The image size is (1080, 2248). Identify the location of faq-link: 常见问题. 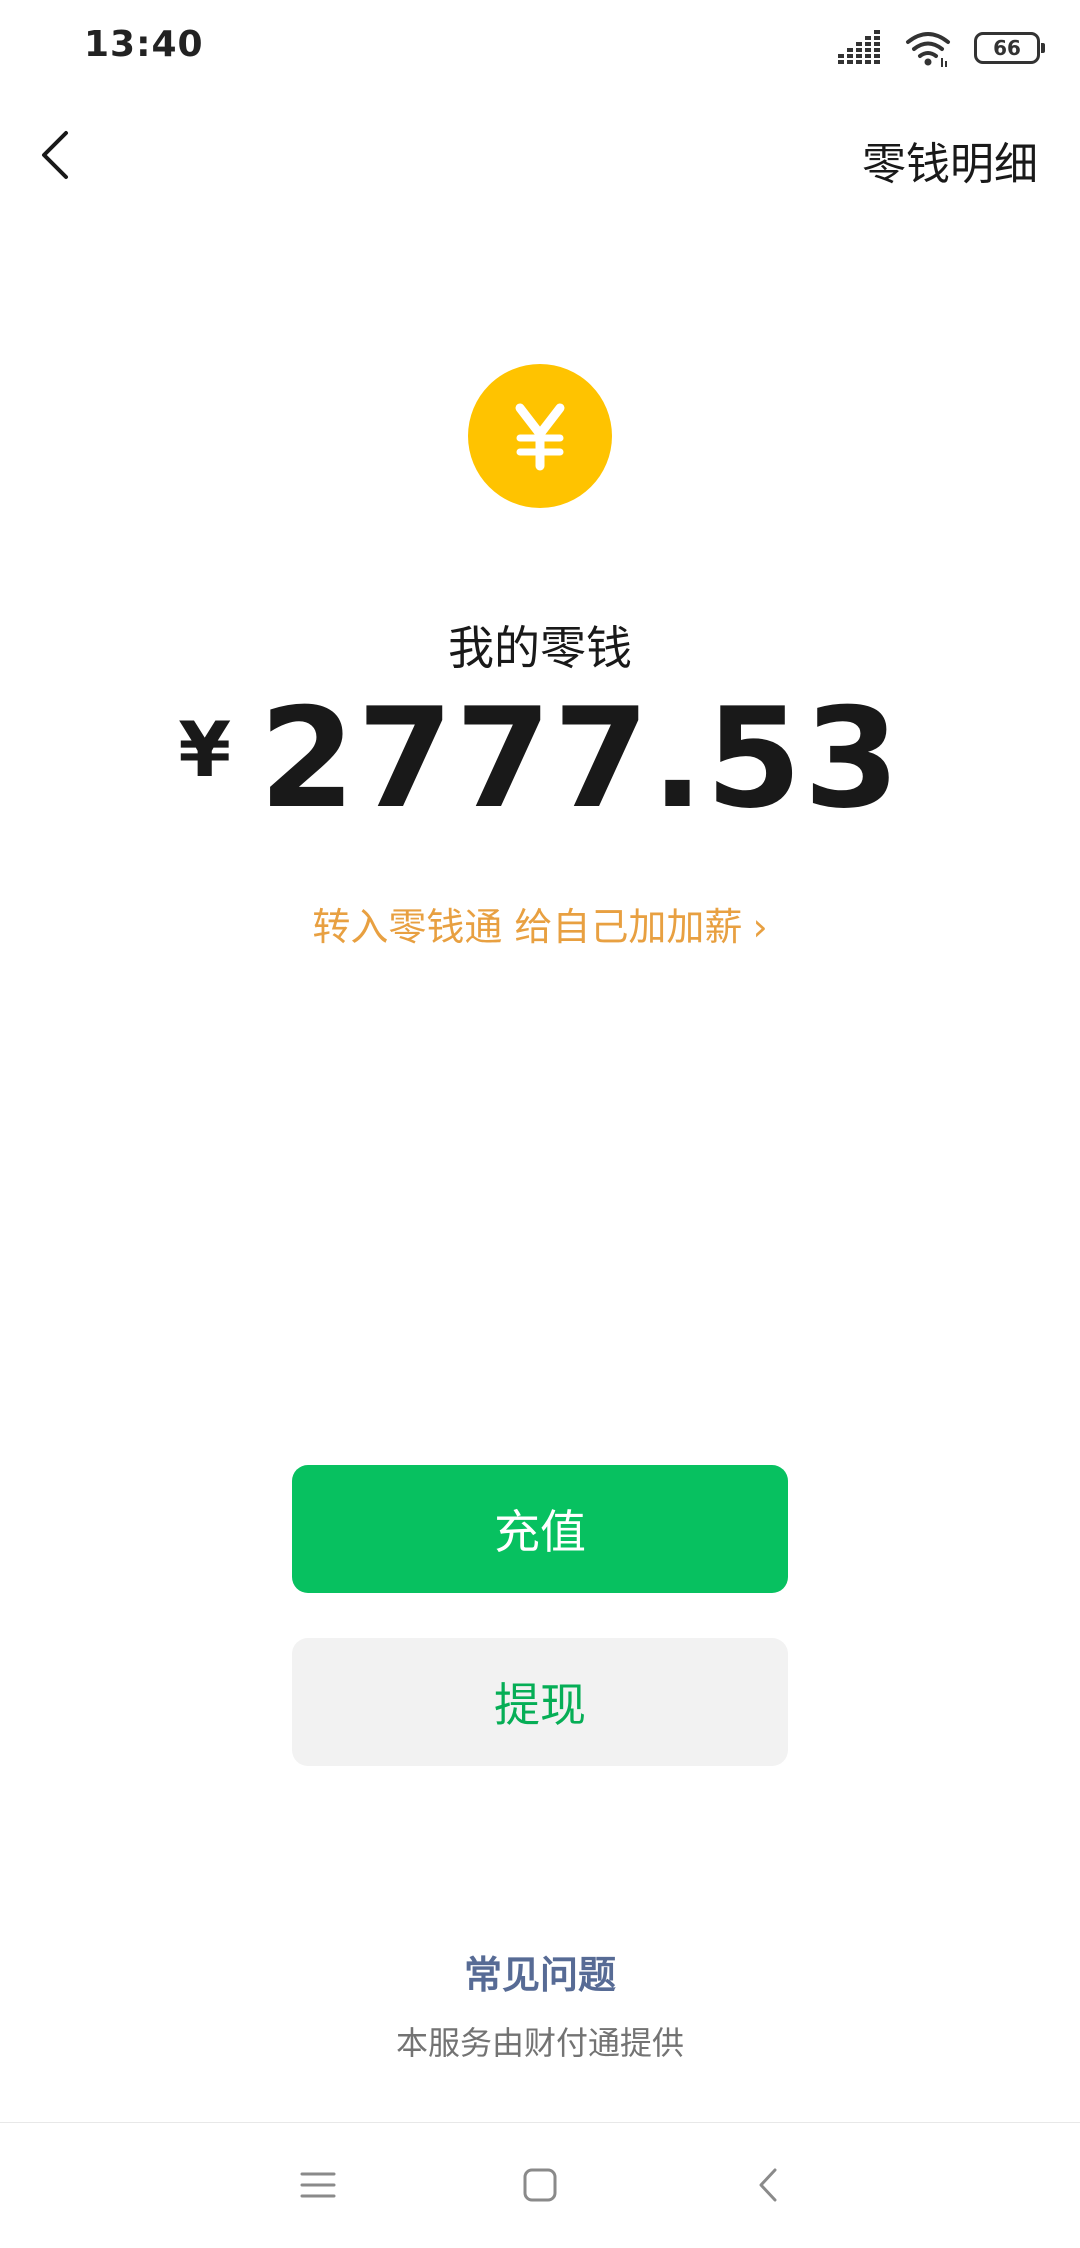
(540, 1971).